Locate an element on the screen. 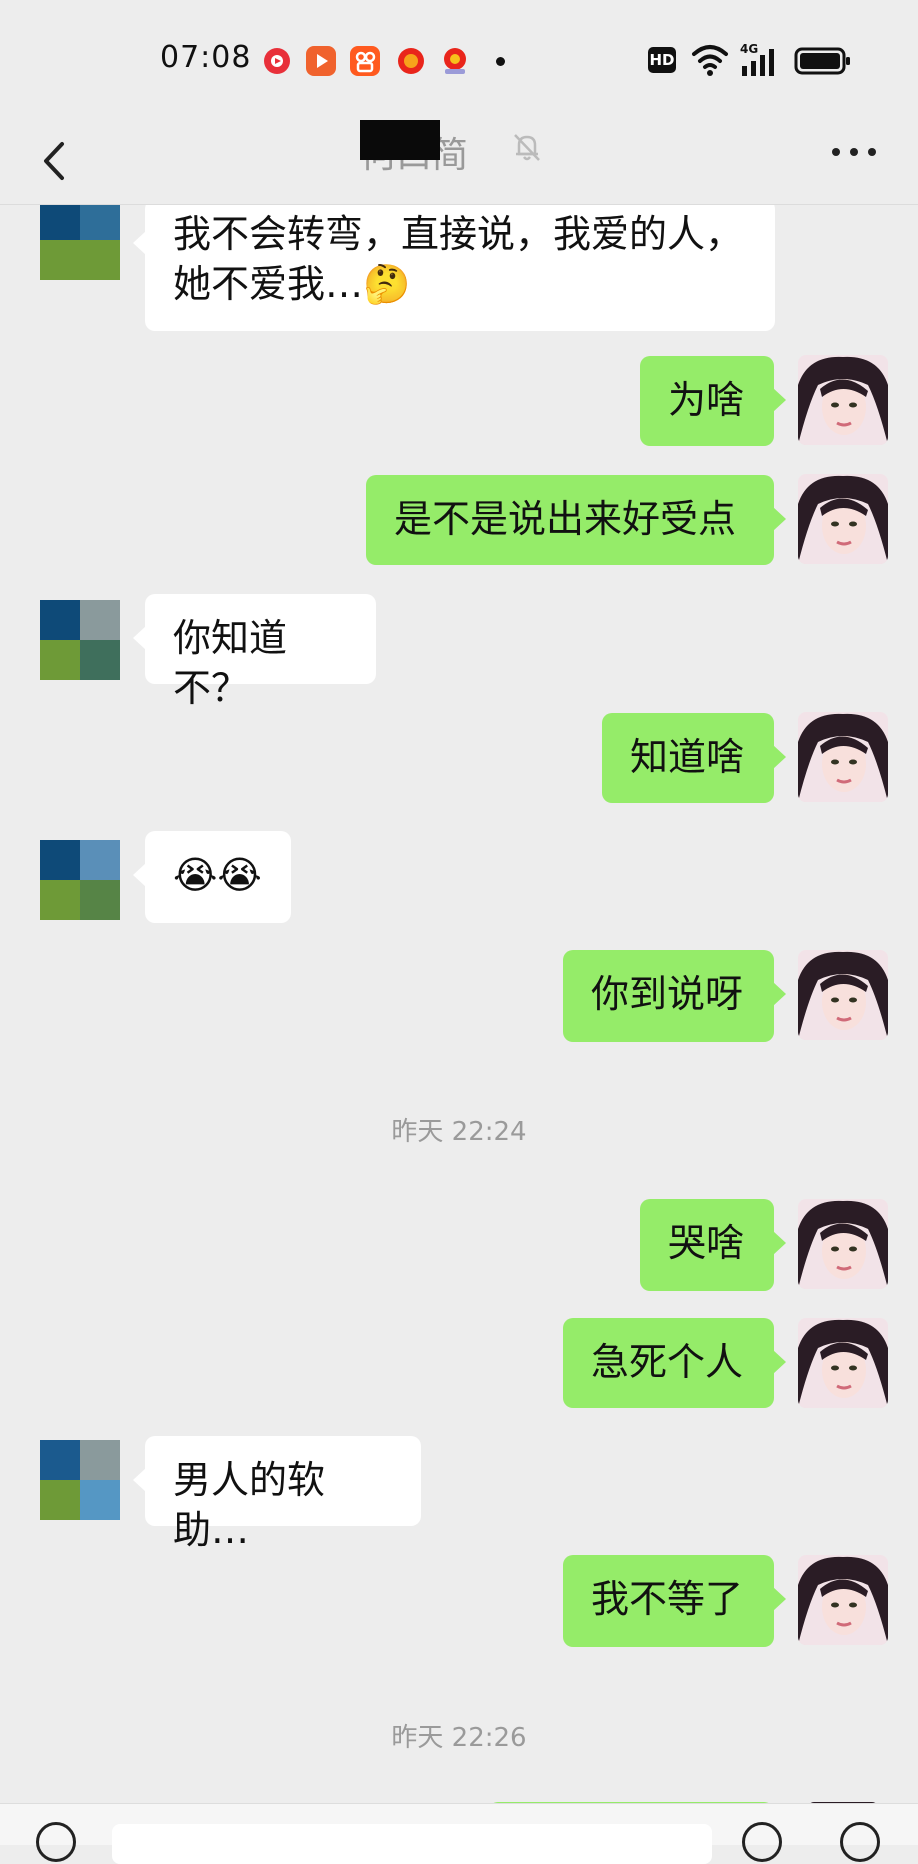  message-input is located at coordinates (412, 1844).